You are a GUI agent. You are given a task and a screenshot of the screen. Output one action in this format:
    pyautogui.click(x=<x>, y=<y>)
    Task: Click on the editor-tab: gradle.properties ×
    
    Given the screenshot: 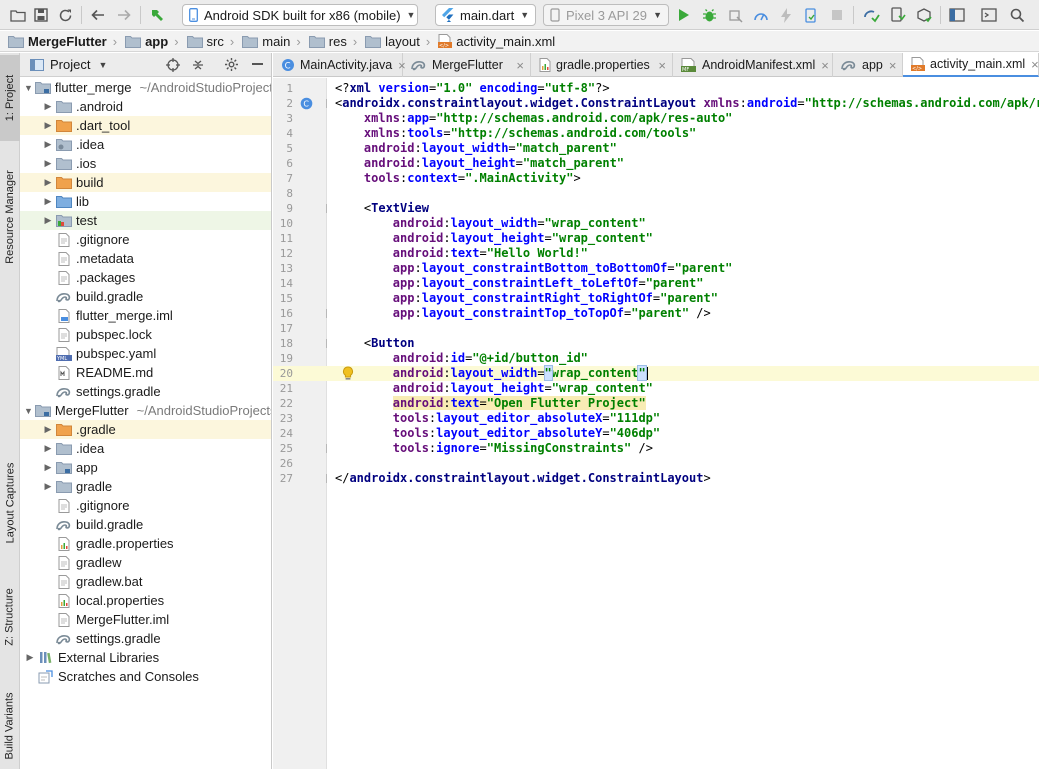 What is the action you would take?
    pyautogui.click(x=602, y=65)
    